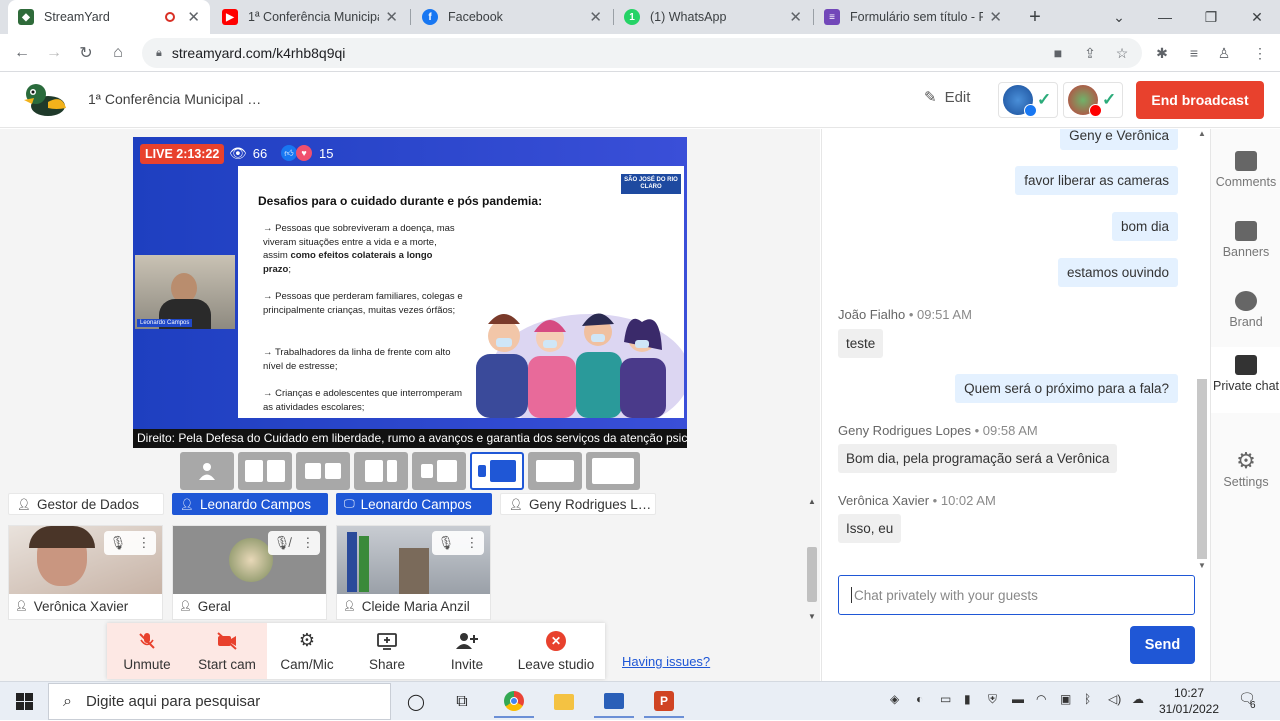 The height and width of the screenshot is (721, 1280). I want to click on cam-mic-settings-button: ⚙ Cam/Mic, so click(307, 651).